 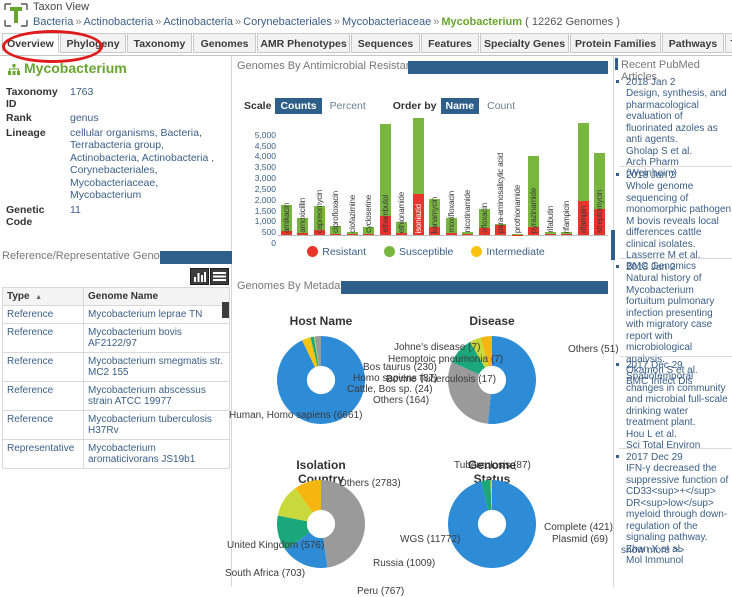 What do you see at coordinates (303, 43) in the screenshot?
I see `tab-amr-phenotypes: AMR Phenotypes` at bounding box center [303, 43].